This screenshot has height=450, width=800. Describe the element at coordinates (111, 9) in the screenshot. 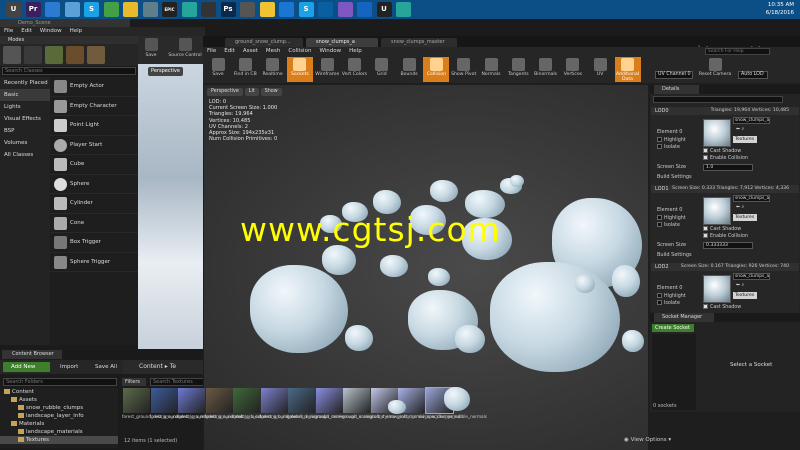

I see `green-app-icon` at that location.